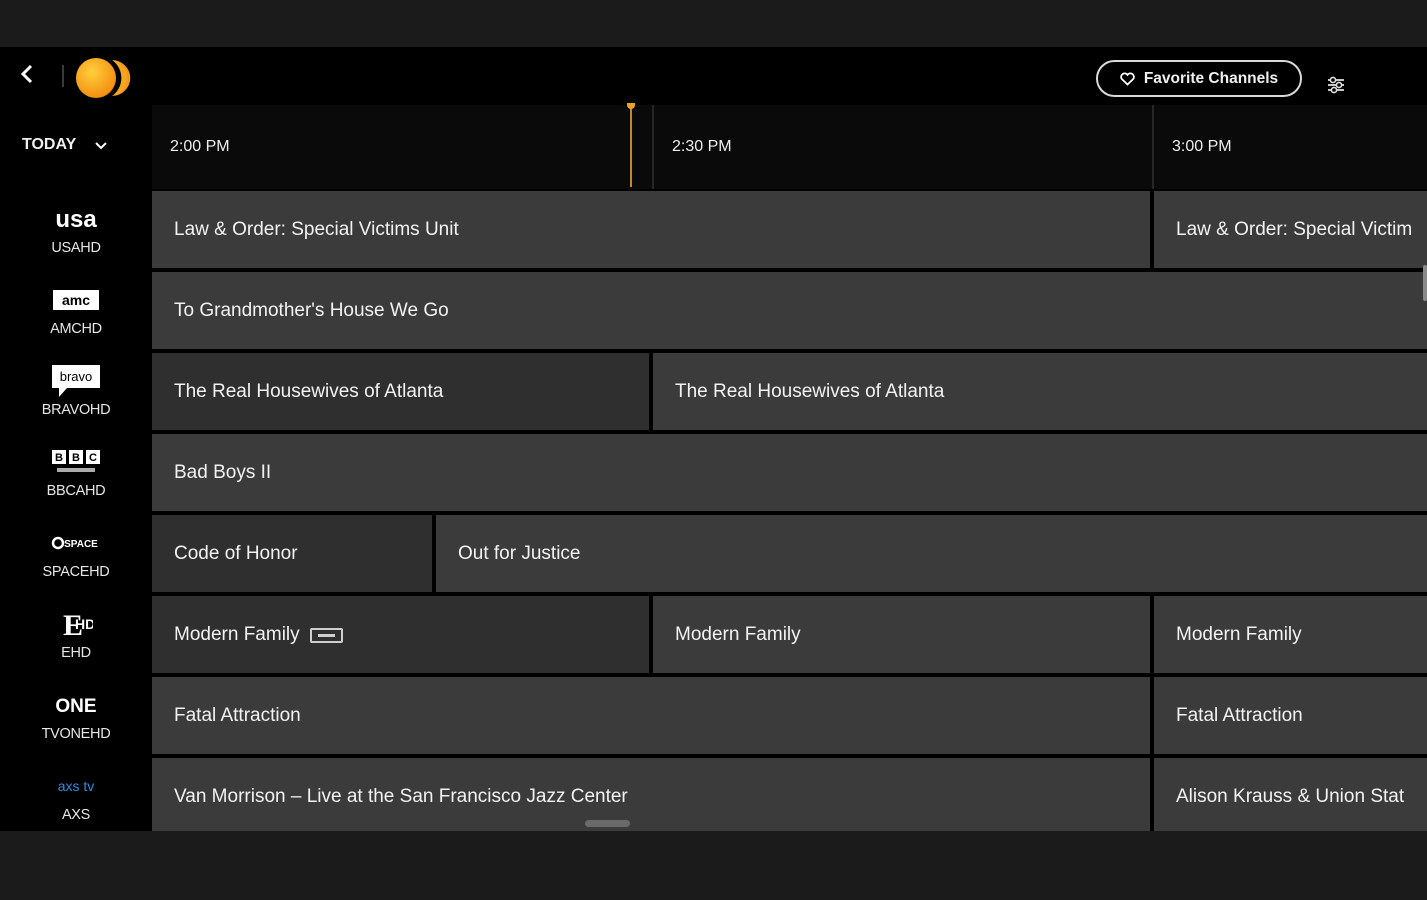 This screenshot has height=900, width=1427. I want to click on program-cell: Code of Honor, so click(292, 553).